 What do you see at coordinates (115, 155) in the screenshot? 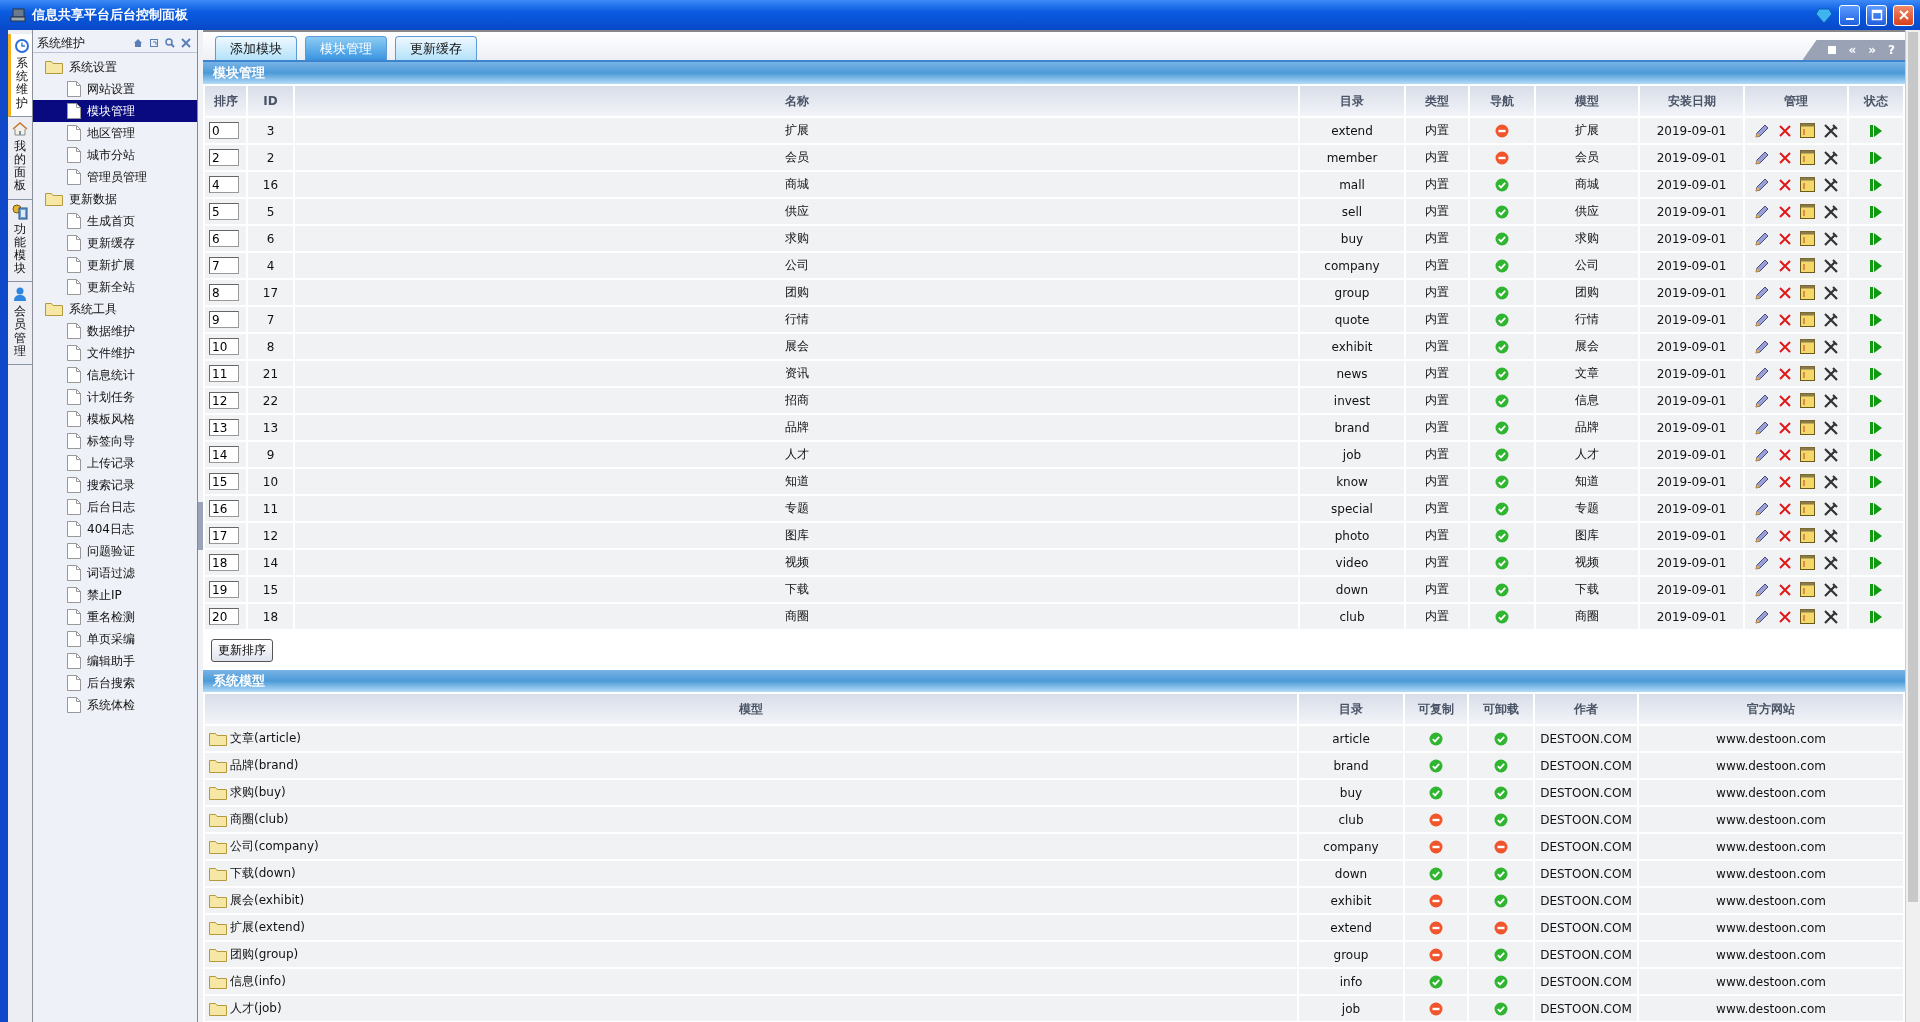
I see `tree-item: 城市分站` at bounding box center [115, 155].